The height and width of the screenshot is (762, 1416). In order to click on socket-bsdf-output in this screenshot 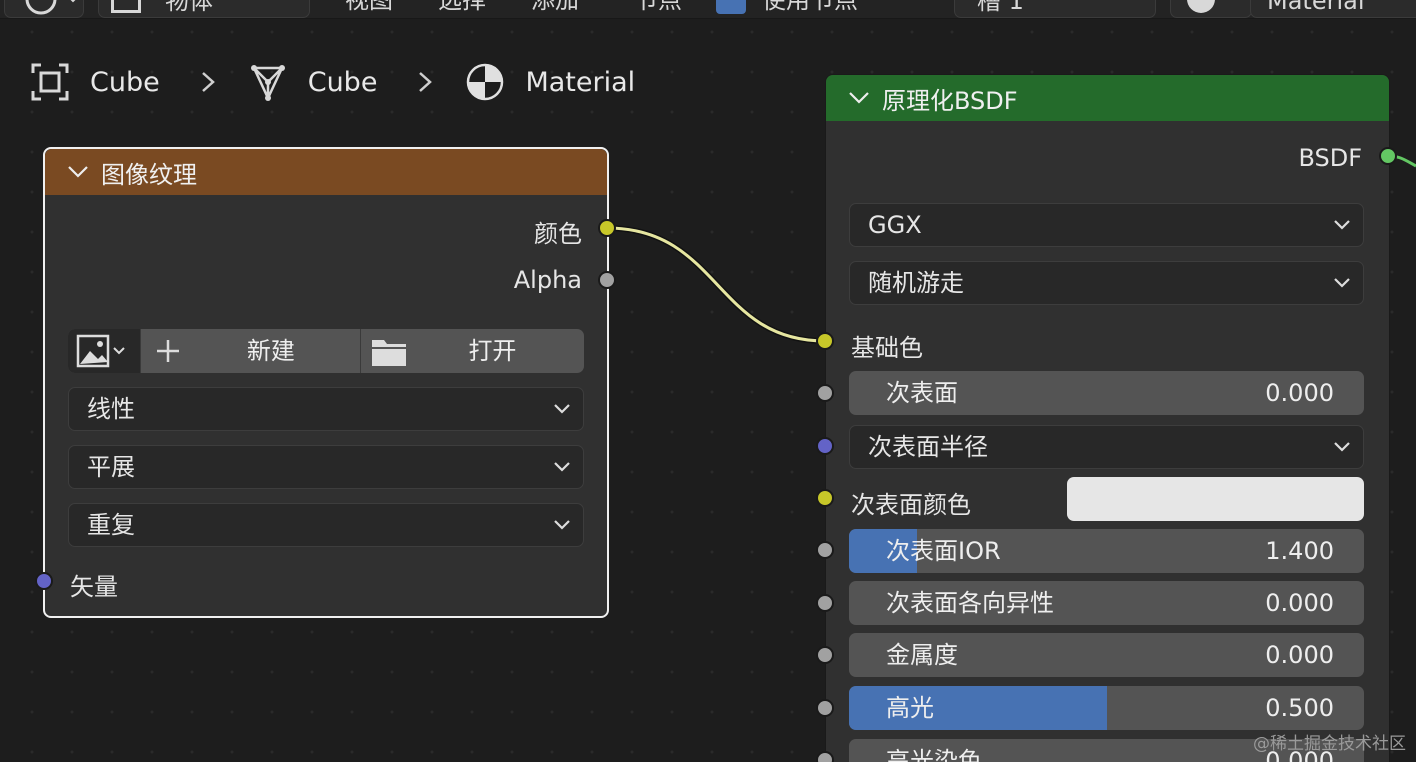, I will do `click(1388, 156)`.